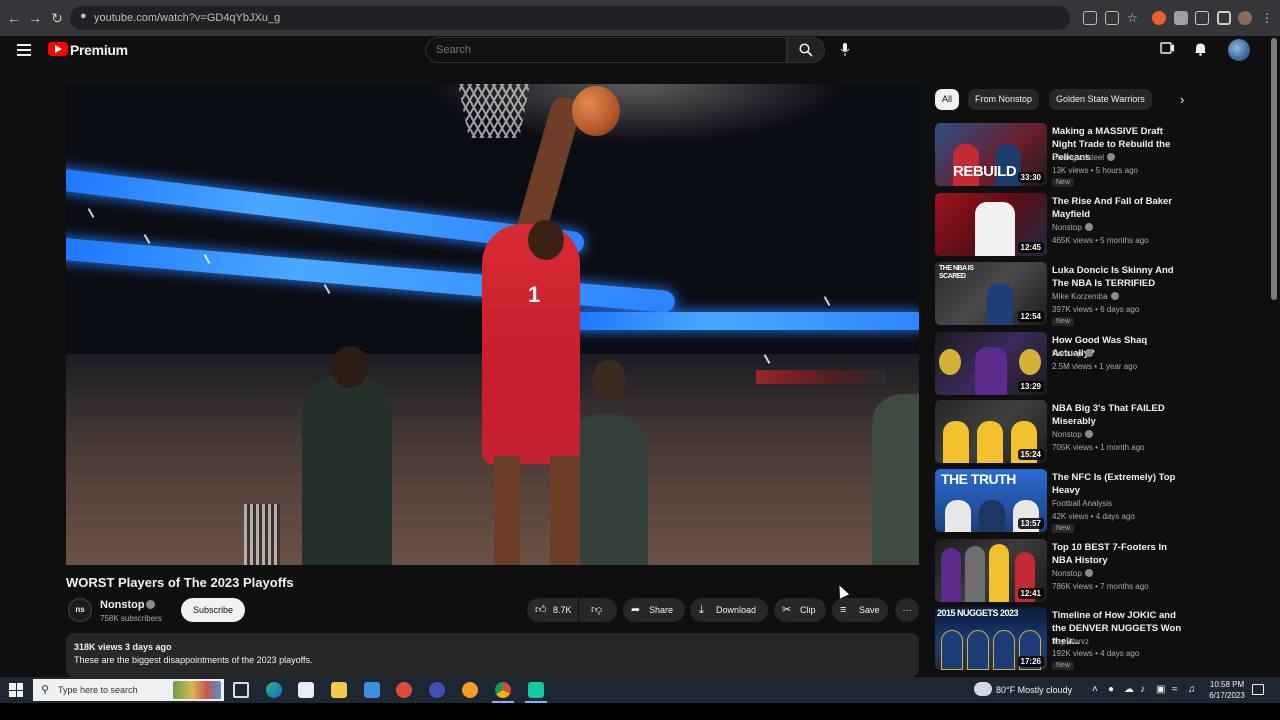 The image size is (1280, 720). I want to click on extension-fox-icon, so click(1159, 18).